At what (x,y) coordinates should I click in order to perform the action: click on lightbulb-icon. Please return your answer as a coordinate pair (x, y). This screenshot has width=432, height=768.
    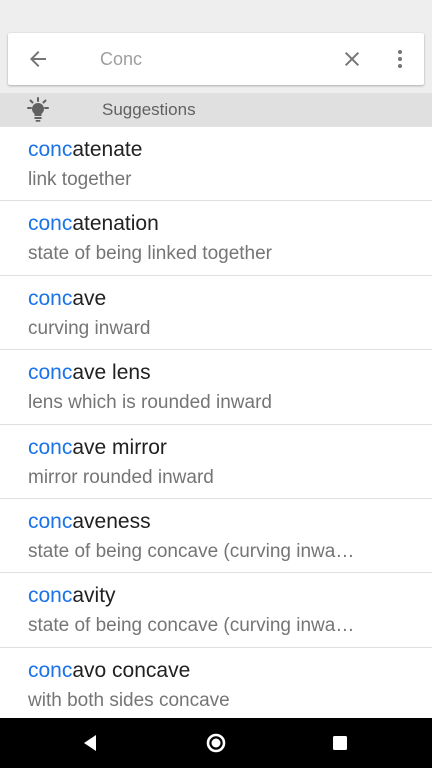
    Looking at the image, I should click on (38, 109).